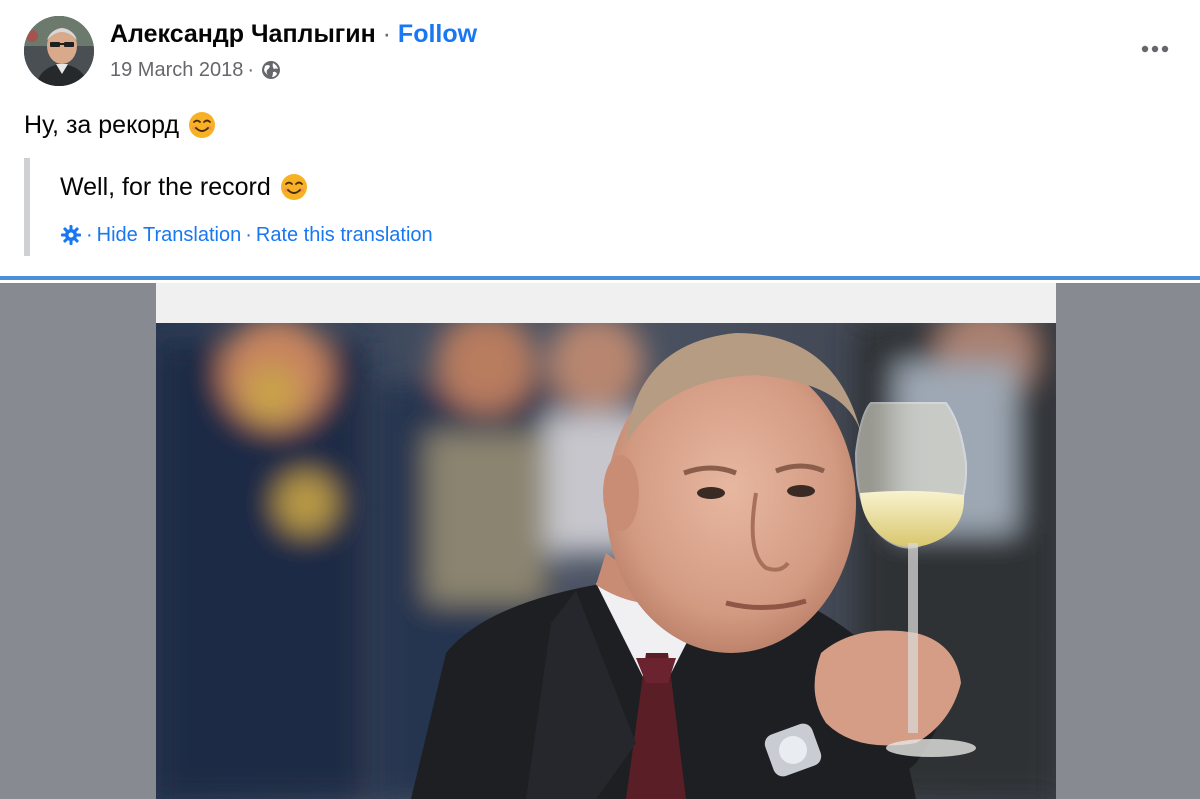  I want to click on post-meta: 19 March 2018 ·, so click(196, 70).